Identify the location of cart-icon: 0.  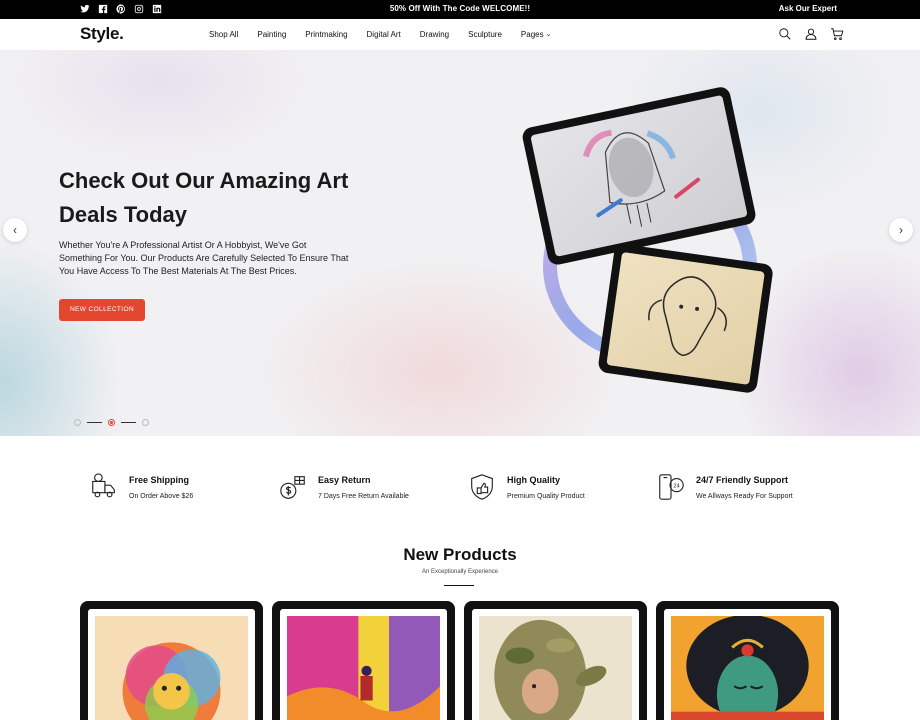
(838, 47).